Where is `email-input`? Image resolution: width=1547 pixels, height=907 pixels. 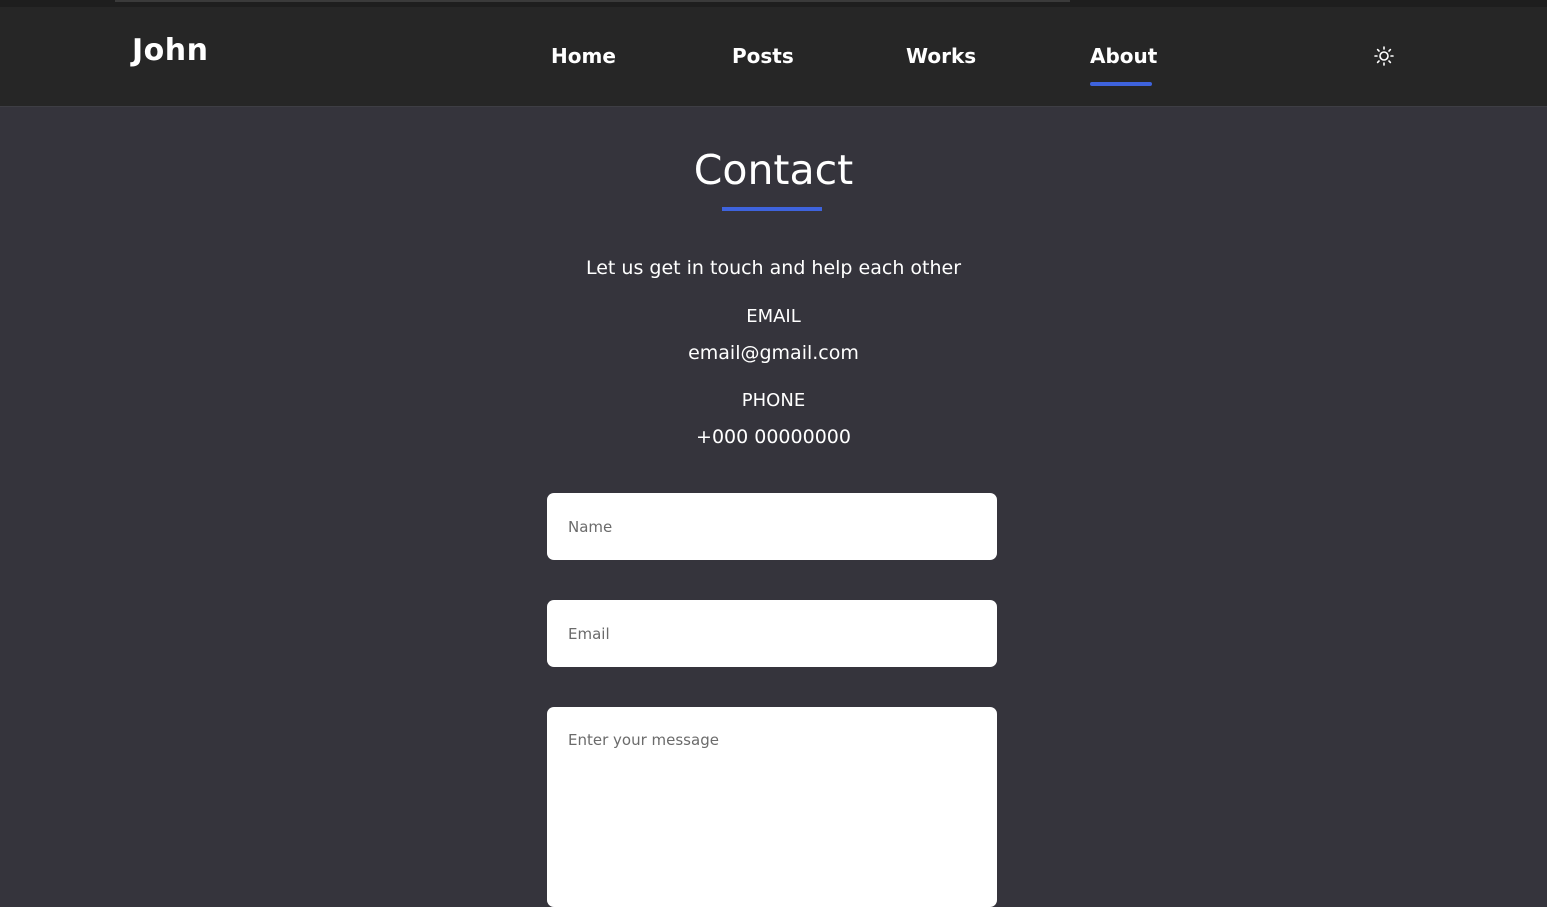 email-input is located at coordinates (772, 633).